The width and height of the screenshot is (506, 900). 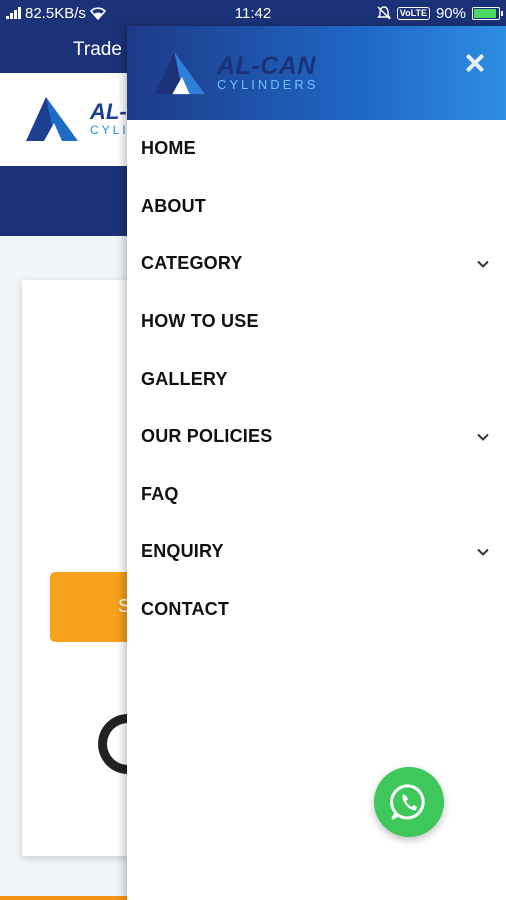 I want to click on menu-item-faq: FAQ, so click(x=316, y=495).